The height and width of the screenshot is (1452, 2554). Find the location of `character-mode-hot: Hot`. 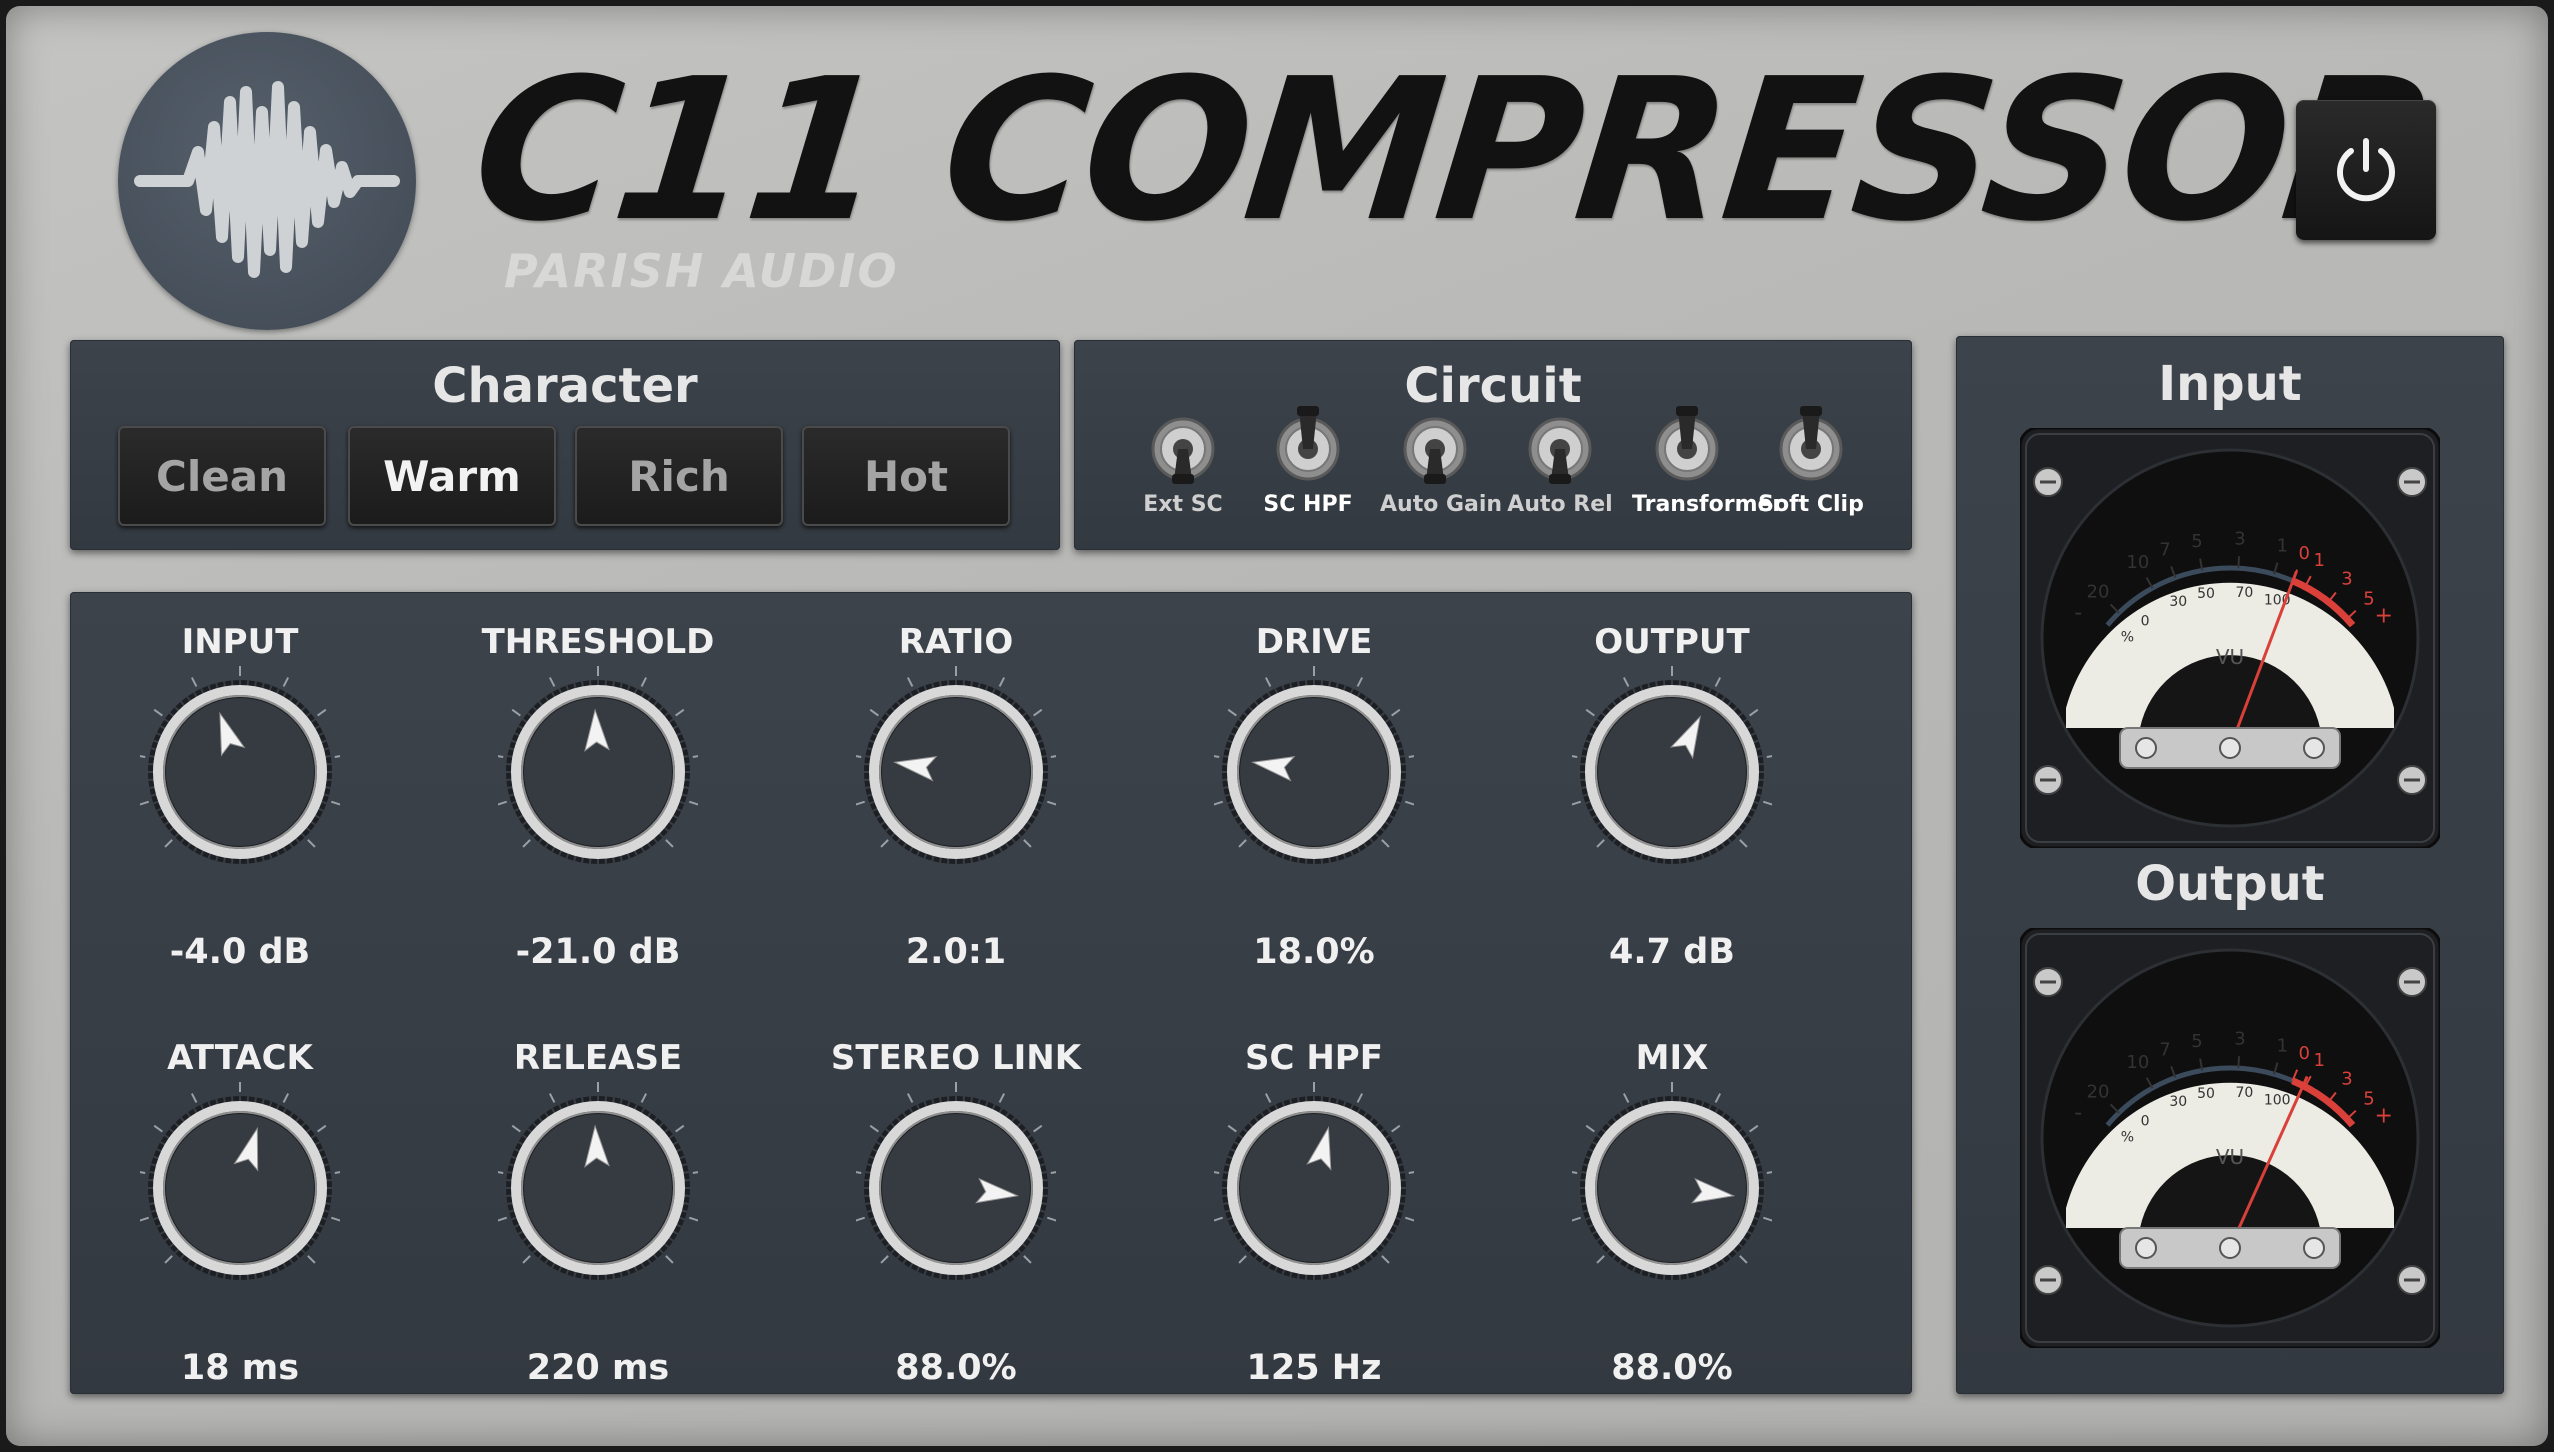

character-mode-hot: Hot is located at coordinates (906, 476).